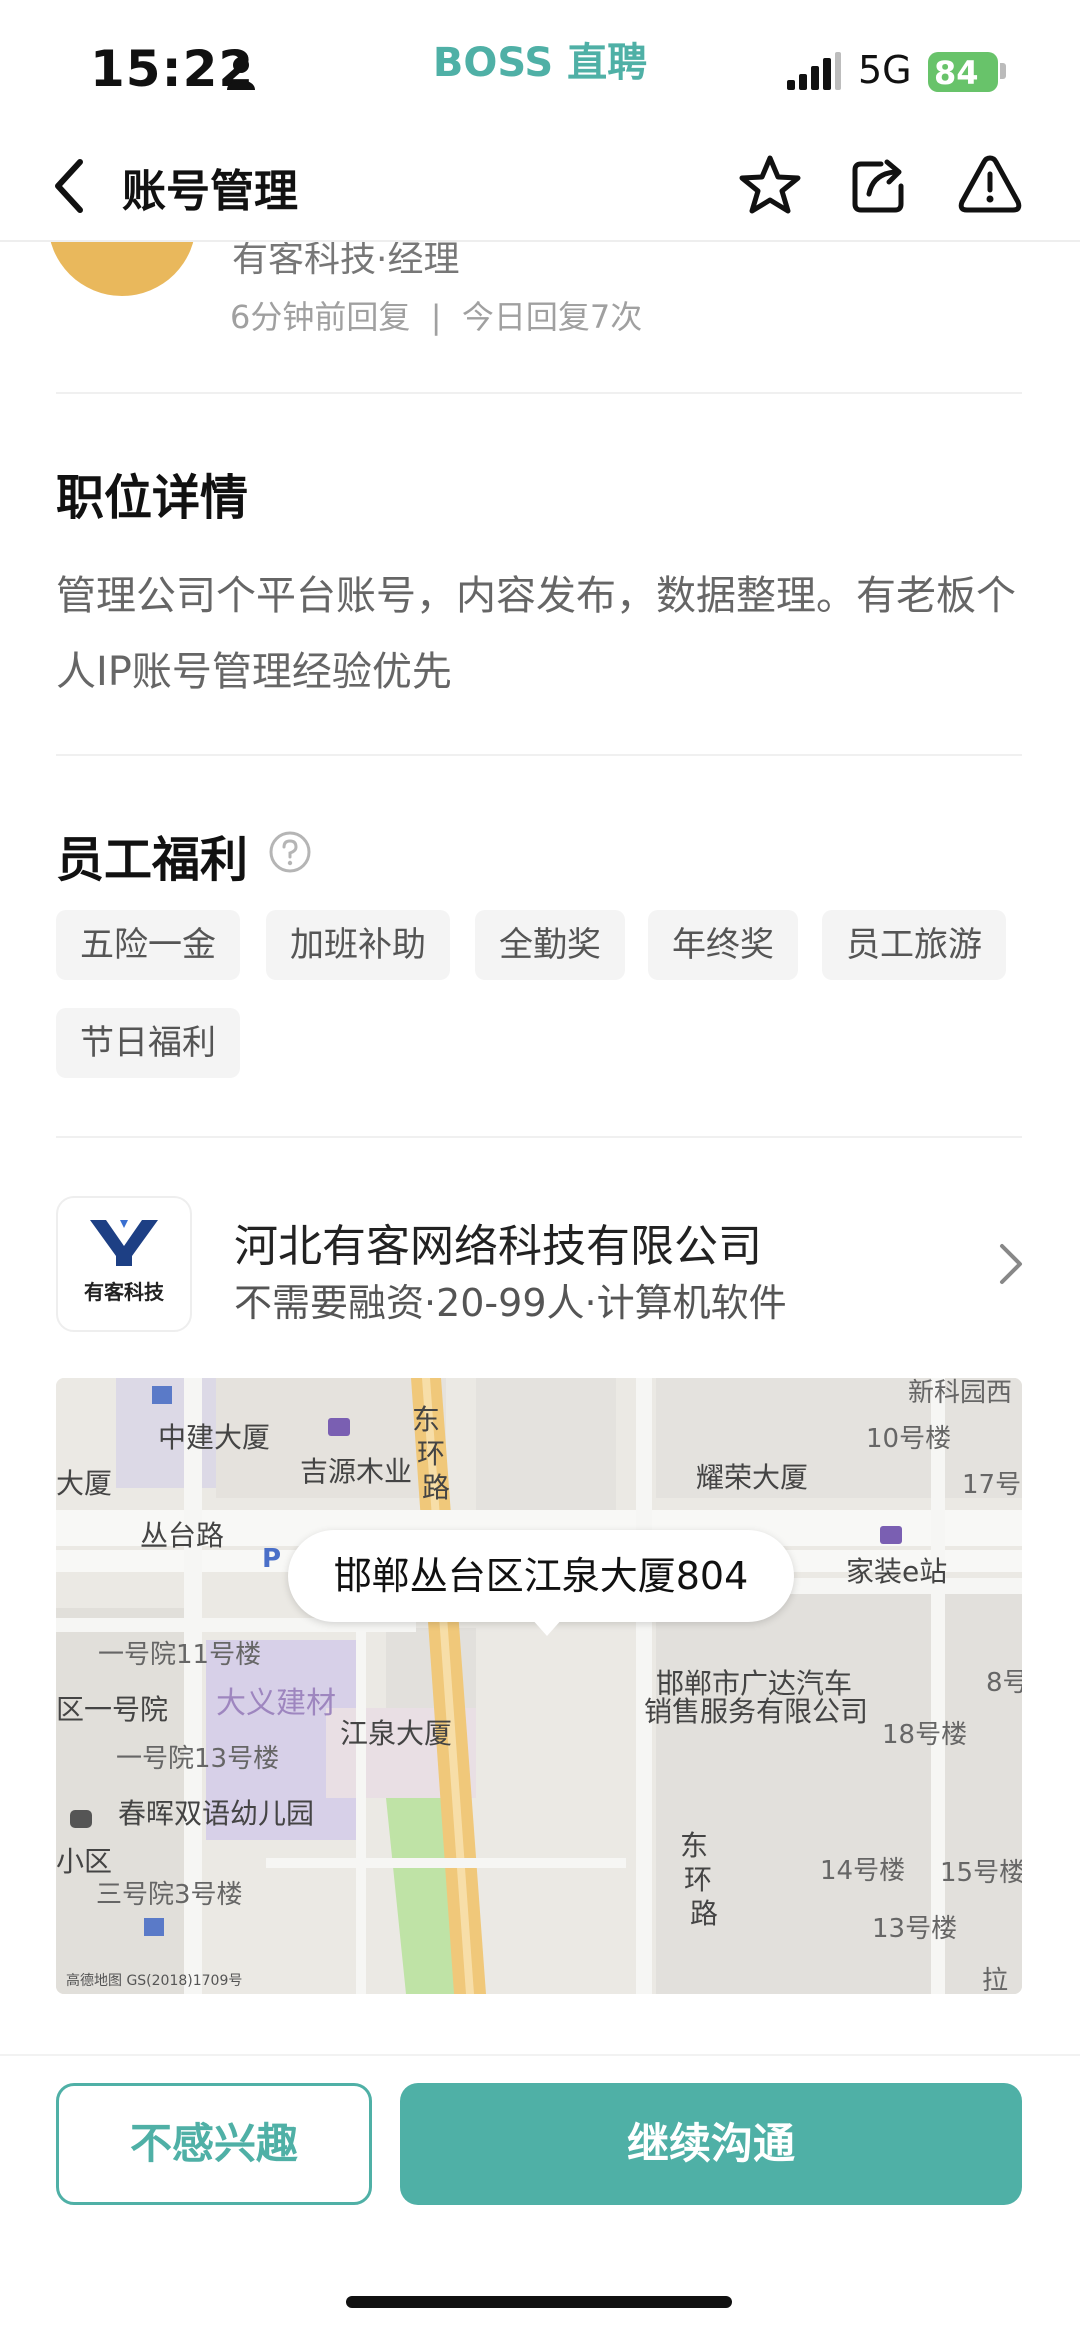  I want to click on page-title: 账号管理, so click(210, 191).